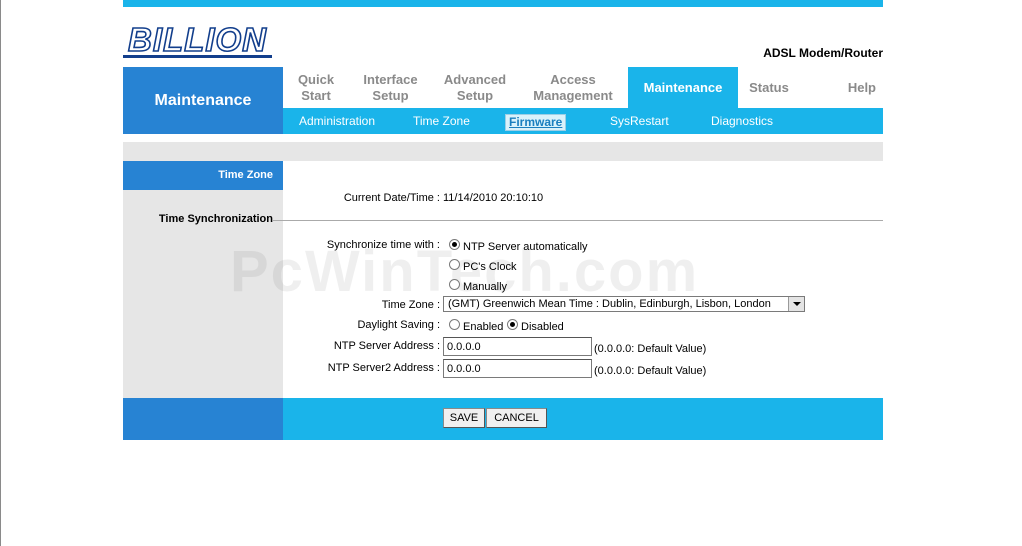 This screenshot has height=546, width=1022. What do you see at coordinates (490, 267) in the screenshot?
I see `sync-pc-clock-label: PC's Clock` at bounding box center [490, 267].